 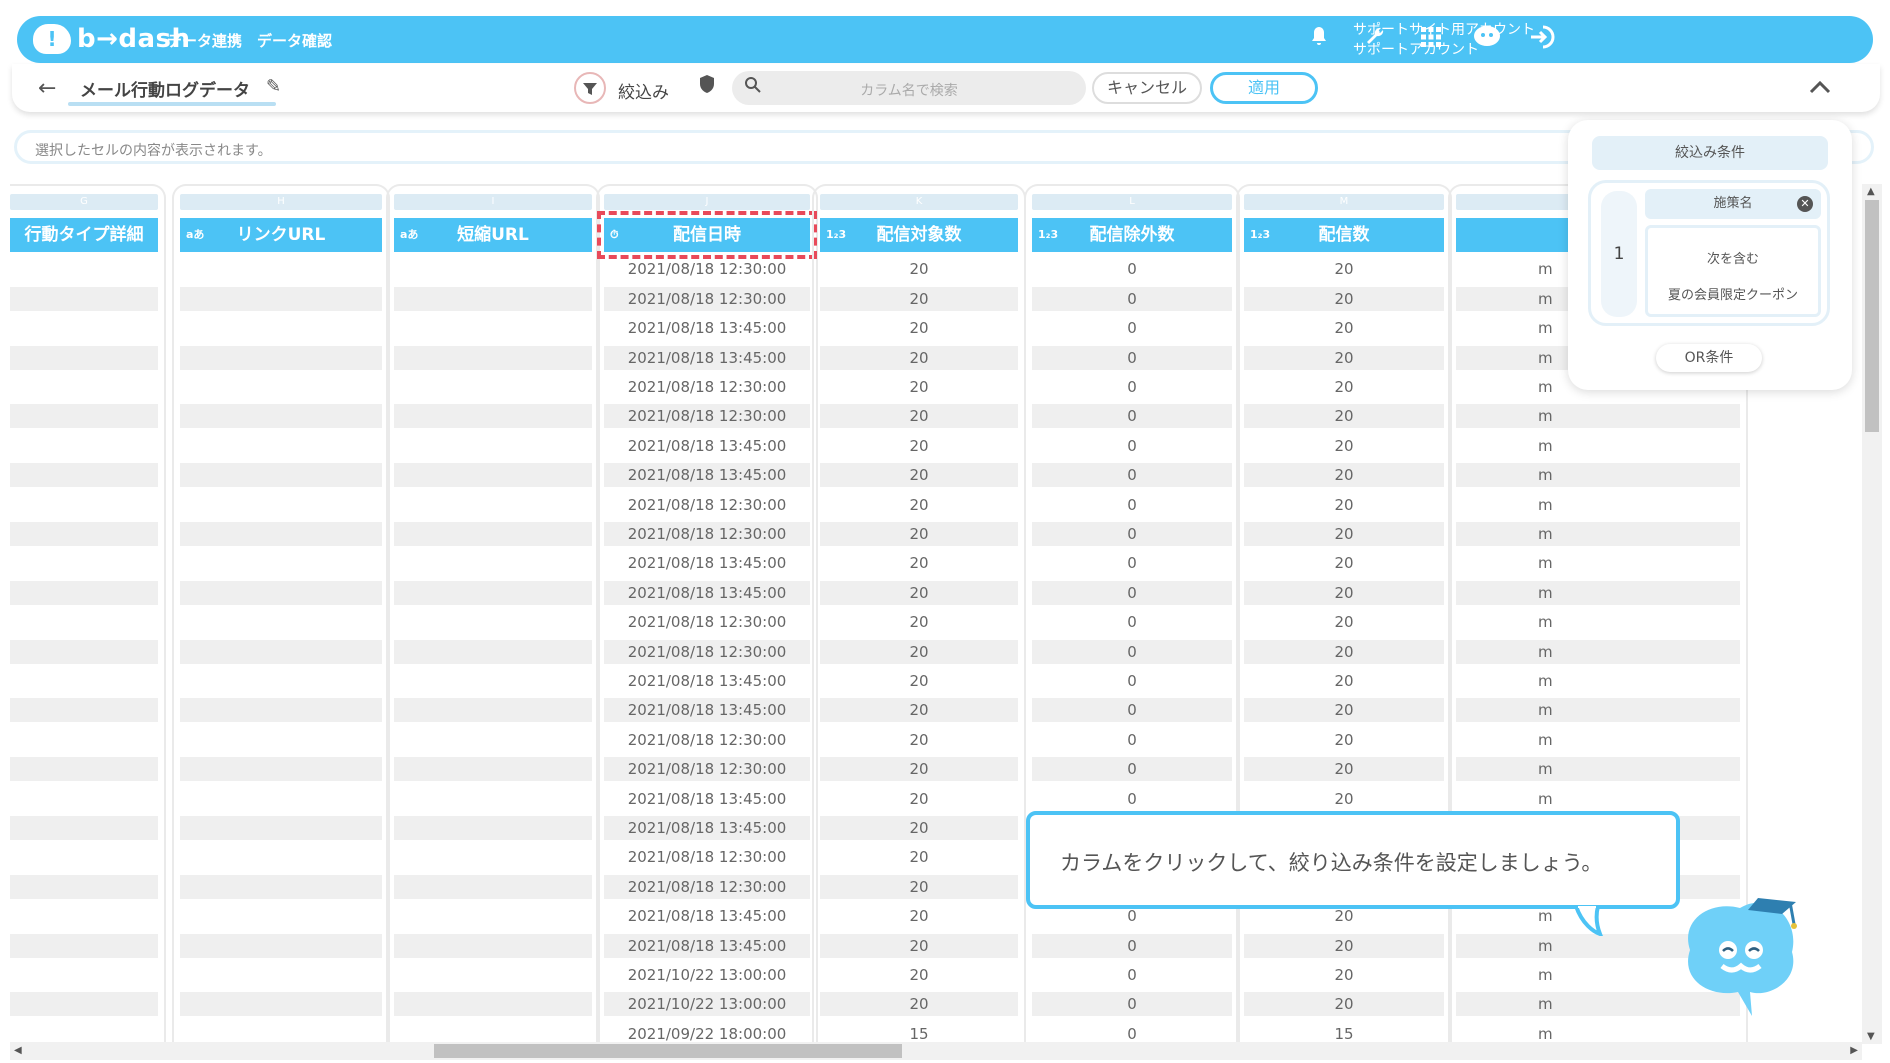 What do you see at coordinates (707, 86) in the screenshot?
I see `shield-icon` at bounding box center [707, 86].